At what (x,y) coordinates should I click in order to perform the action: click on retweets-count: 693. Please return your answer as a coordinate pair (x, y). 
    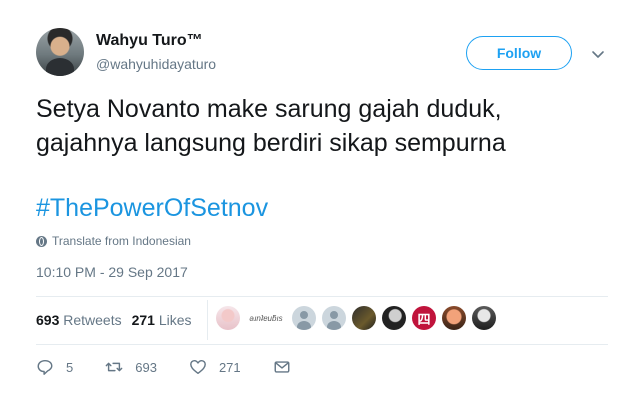
    Looking at the image, I should click on (48, 320).